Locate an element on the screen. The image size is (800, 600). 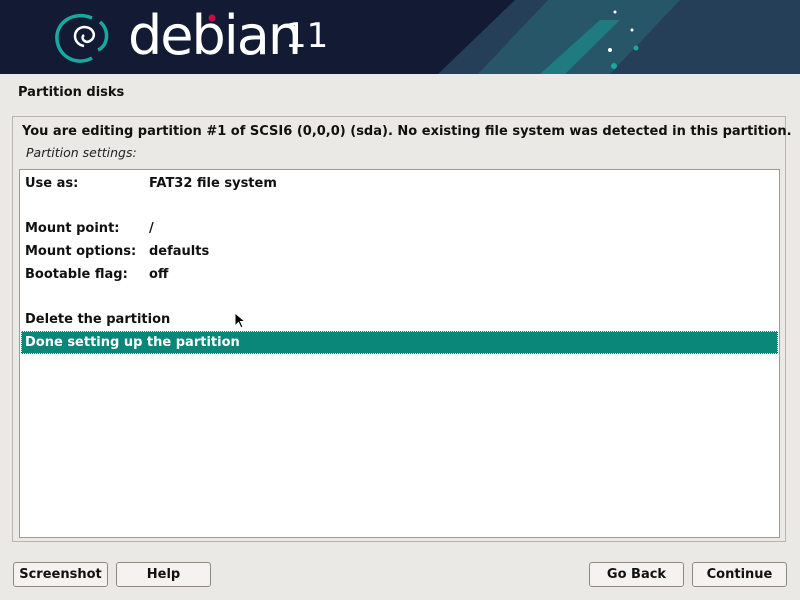
banner-distribution-name: debian is located at coordinates (215, 35).